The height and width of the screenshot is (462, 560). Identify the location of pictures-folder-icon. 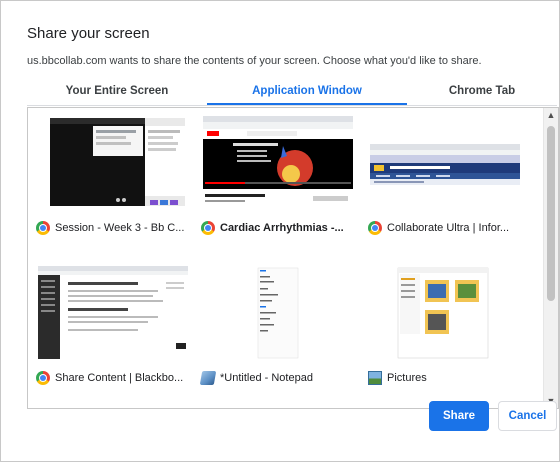
(375, 378).